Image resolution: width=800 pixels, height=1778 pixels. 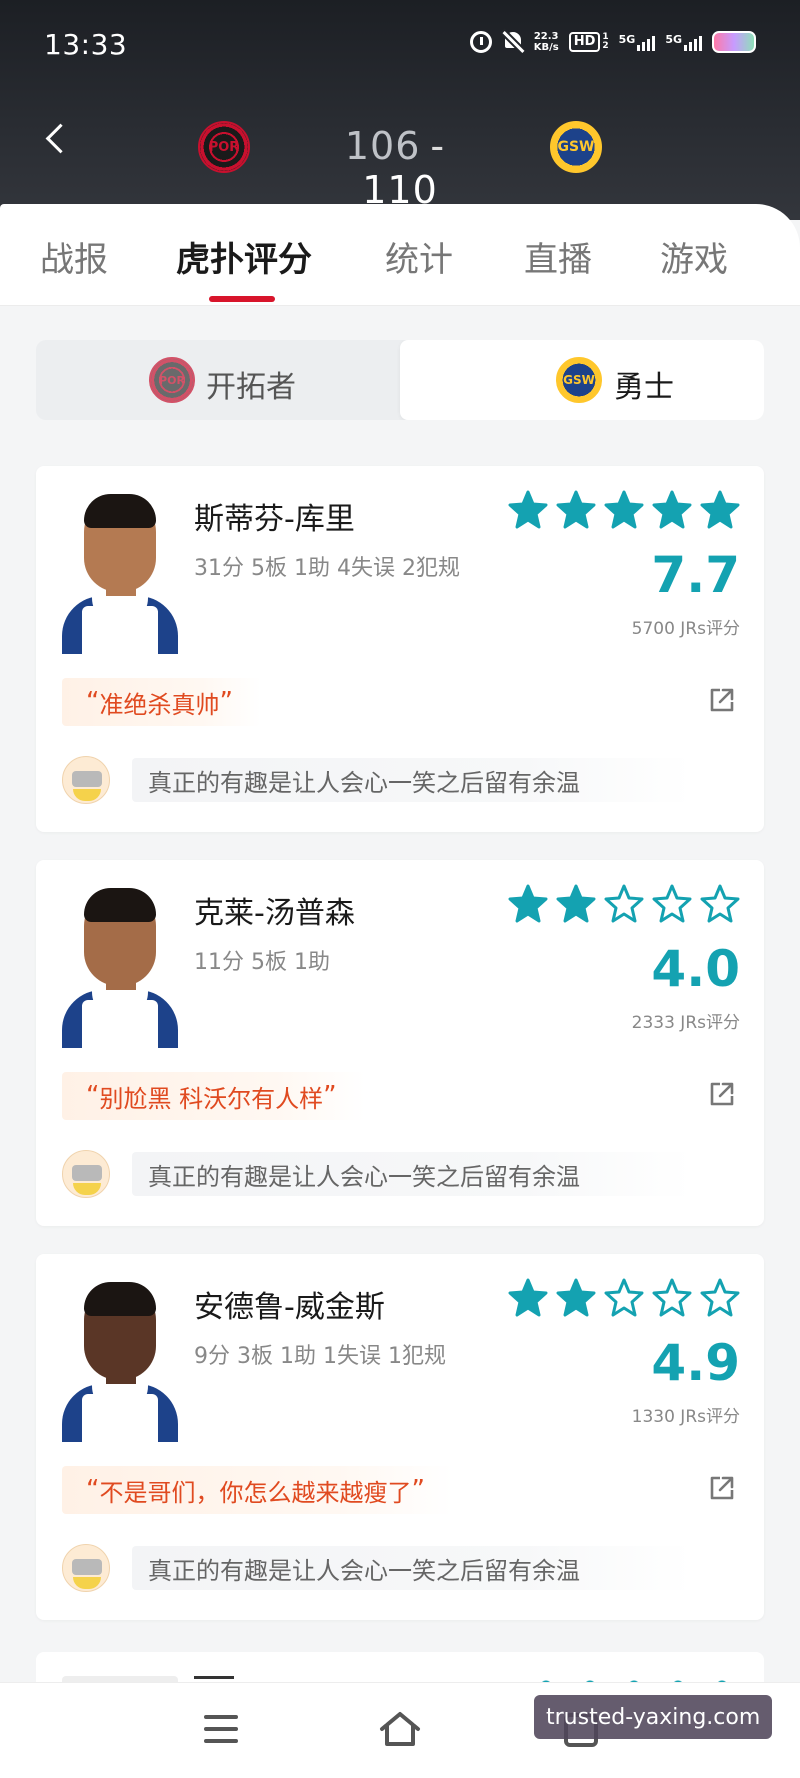 What do you see at coordinates (419, 256) in the screenshot?
I see `tab-stats: 统计` at bounding box center [419, 256].